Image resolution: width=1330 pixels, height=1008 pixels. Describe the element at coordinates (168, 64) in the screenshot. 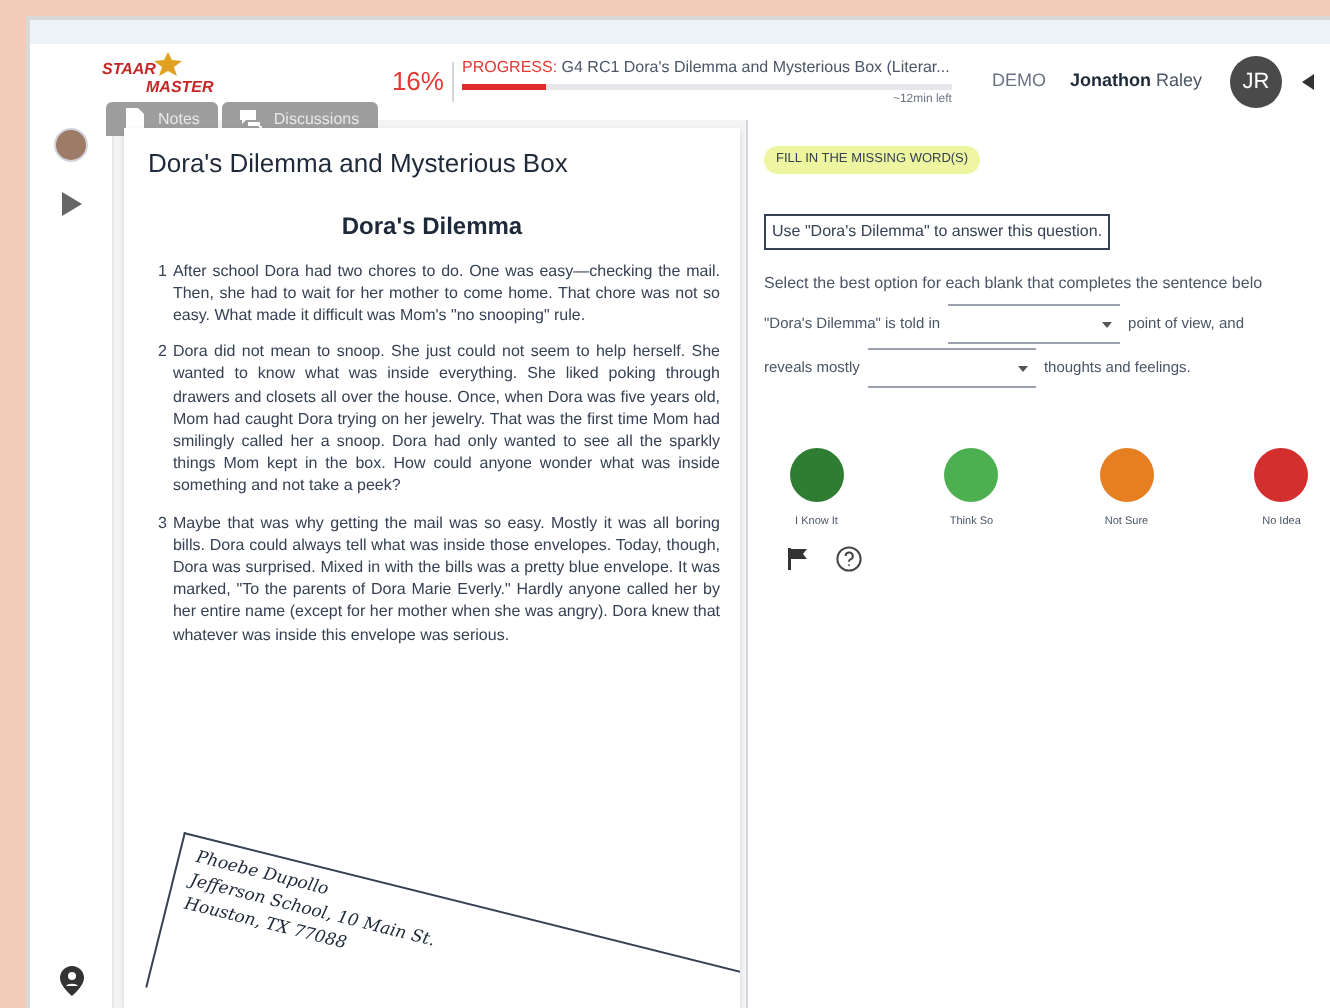

I see `star-icon` at that location.